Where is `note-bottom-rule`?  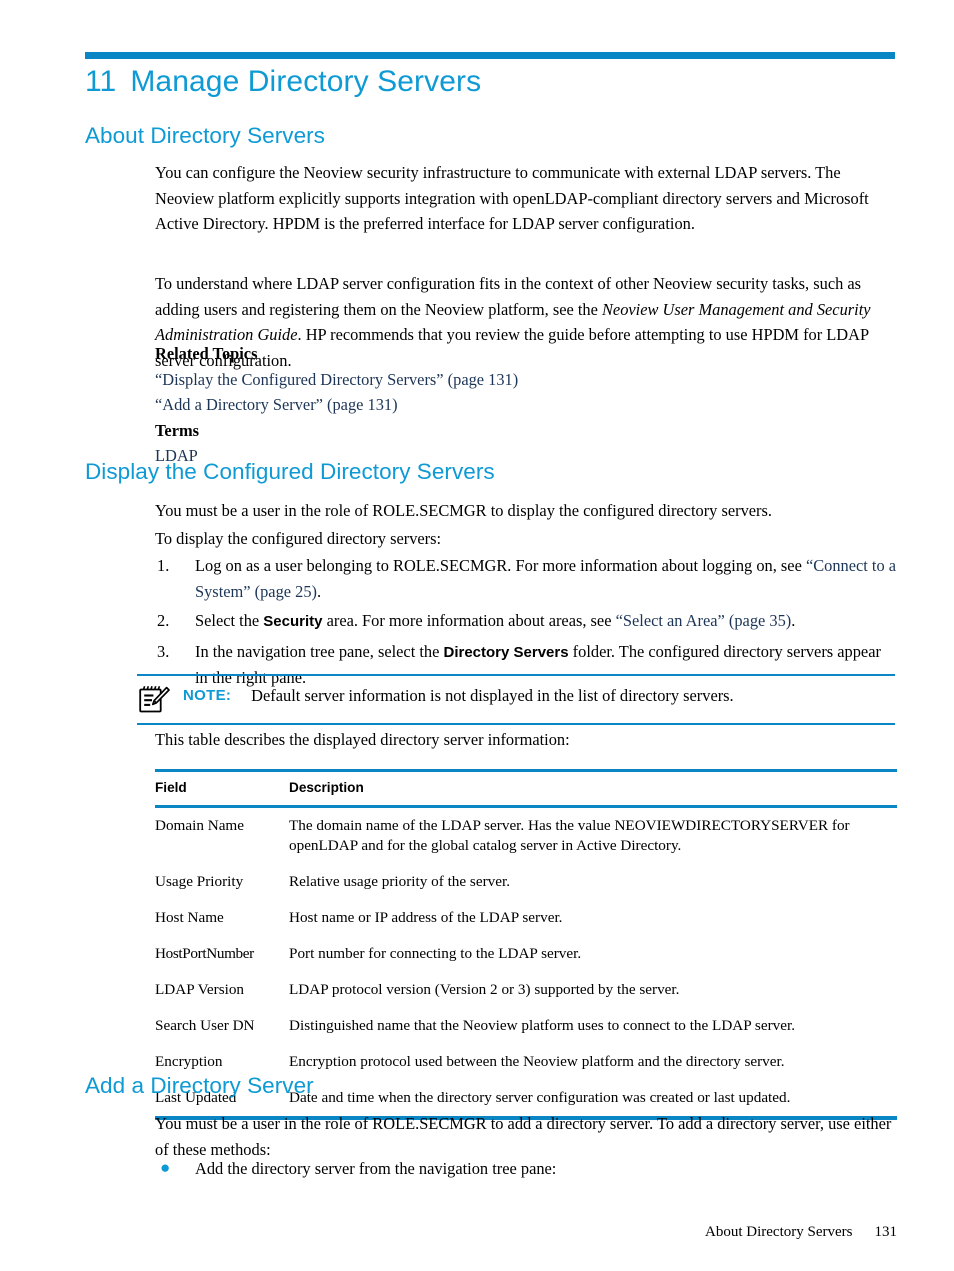
note-bottom-rule is located at coordinates (516, 724).